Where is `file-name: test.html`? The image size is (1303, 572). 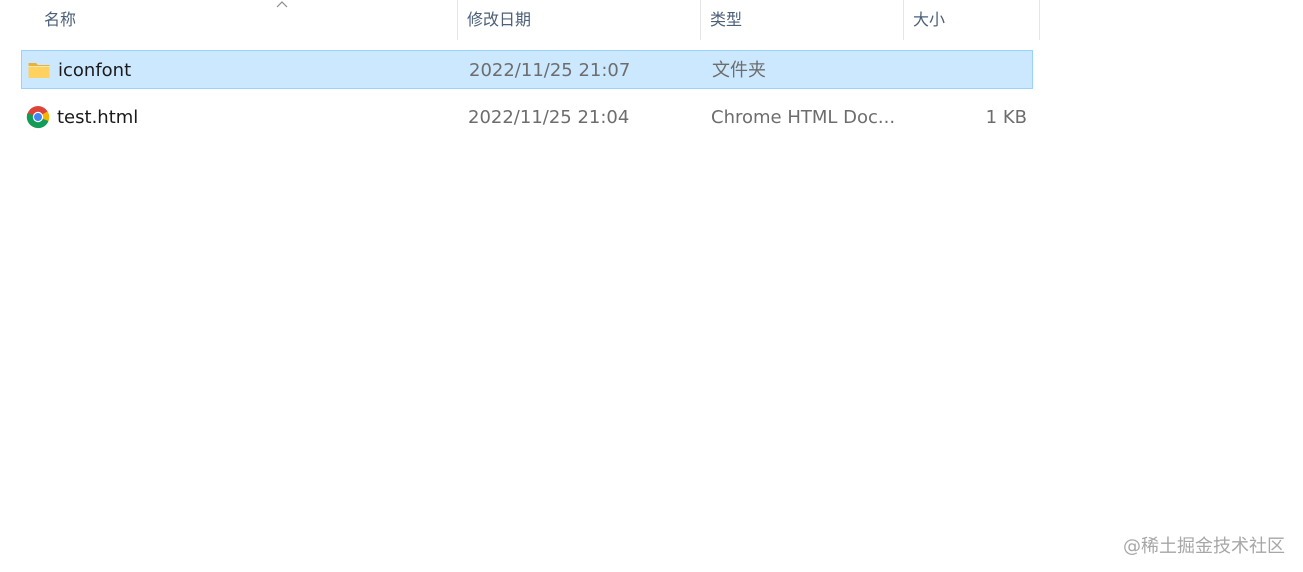
file-name: test.html is located at coordinates (98, 117).